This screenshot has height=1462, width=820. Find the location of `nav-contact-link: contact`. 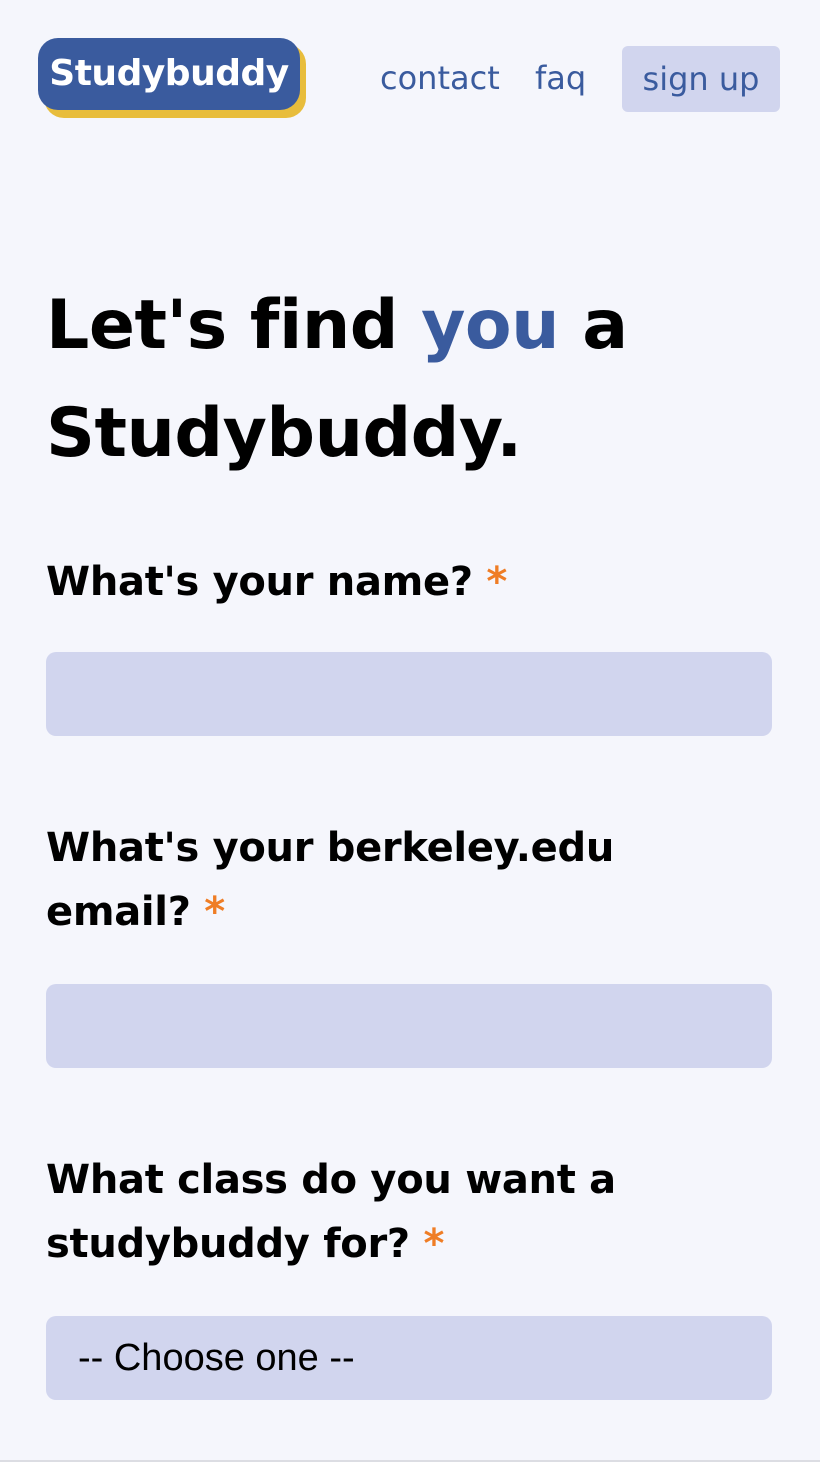

nav-contact-link: contact is located at coordinates (440, 78).